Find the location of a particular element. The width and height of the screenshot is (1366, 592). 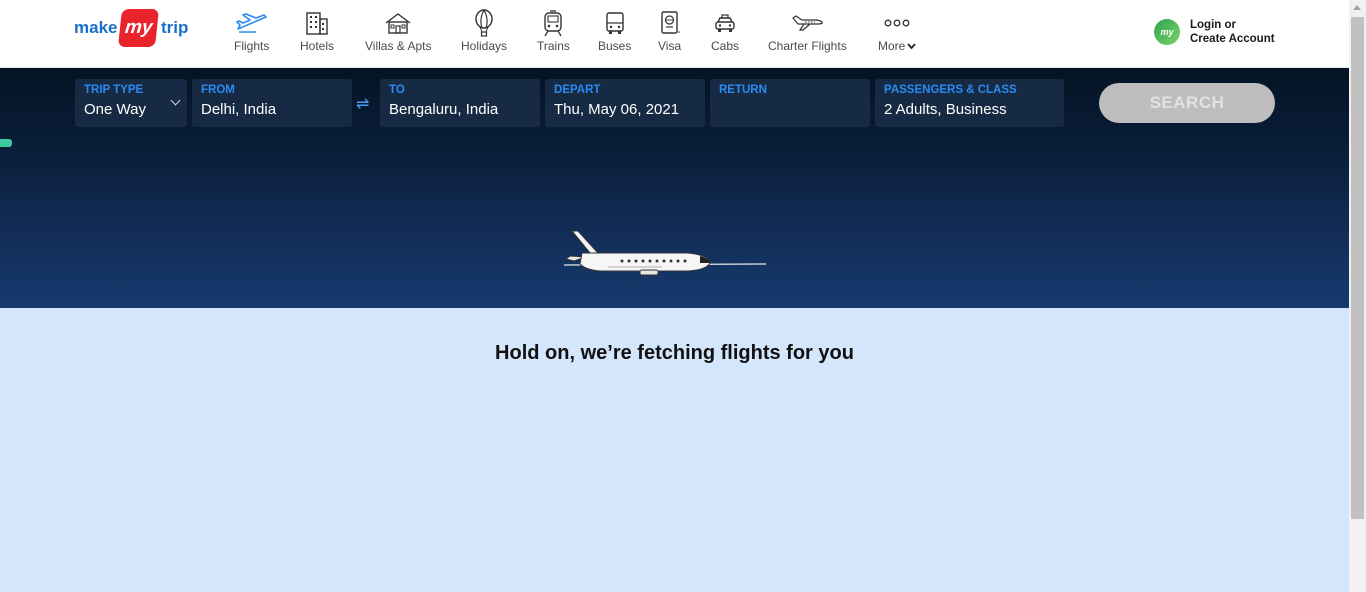

train-icon is located at coordinates (553, 23).